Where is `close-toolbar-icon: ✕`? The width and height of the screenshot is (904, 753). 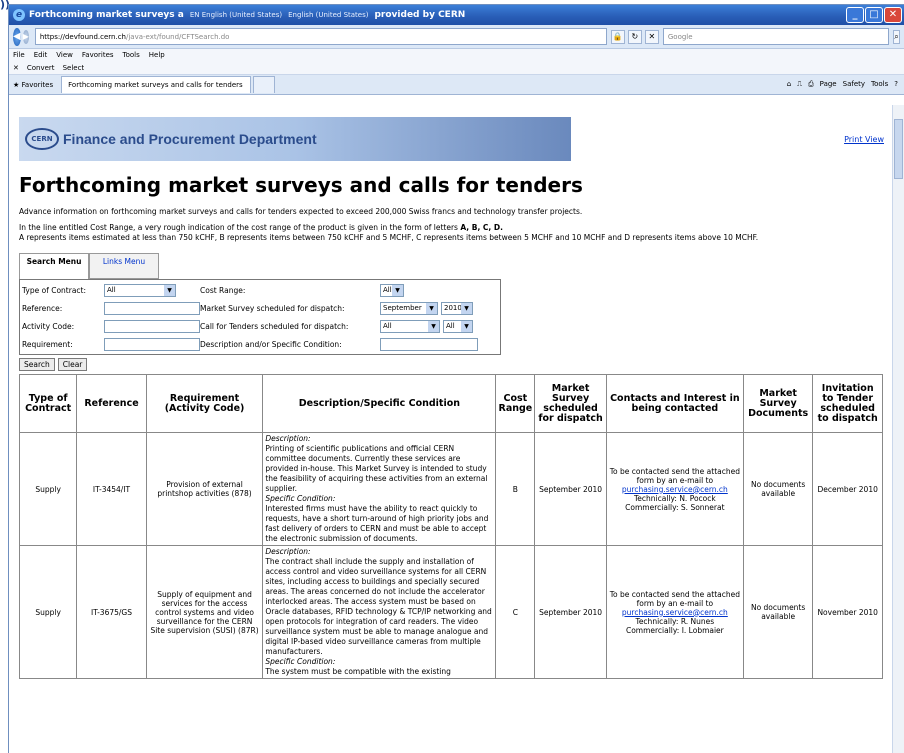
close-toolbar-icon: ✕ is located at coordinates (16, 68).